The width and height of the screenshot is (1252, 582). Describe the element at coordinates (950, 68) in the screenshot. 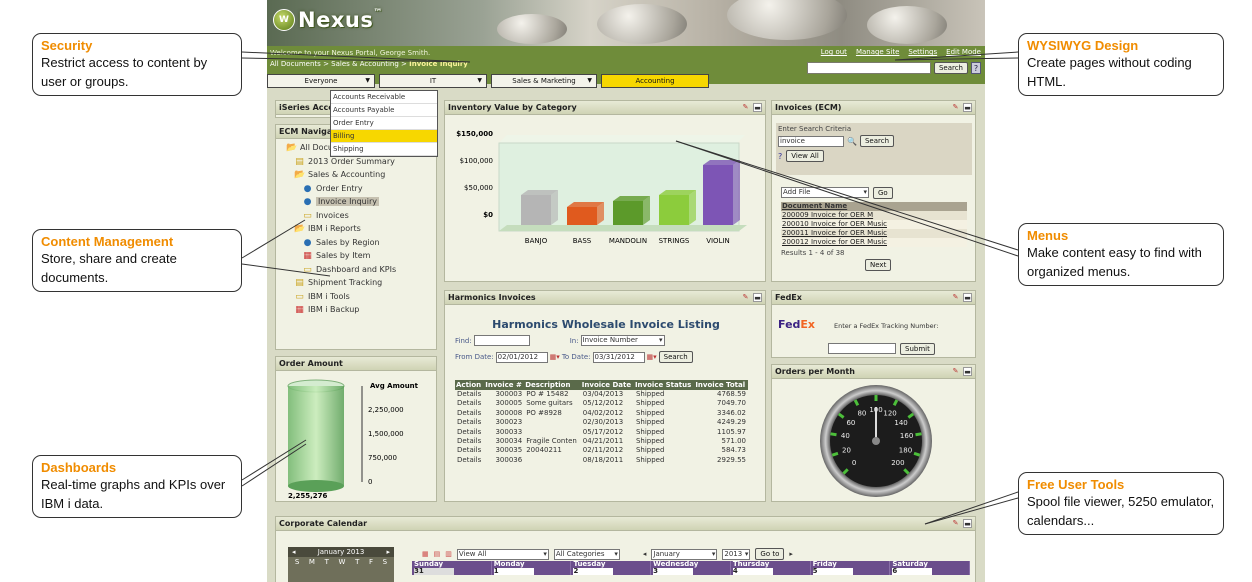

I see `search-button: Search` at that location.